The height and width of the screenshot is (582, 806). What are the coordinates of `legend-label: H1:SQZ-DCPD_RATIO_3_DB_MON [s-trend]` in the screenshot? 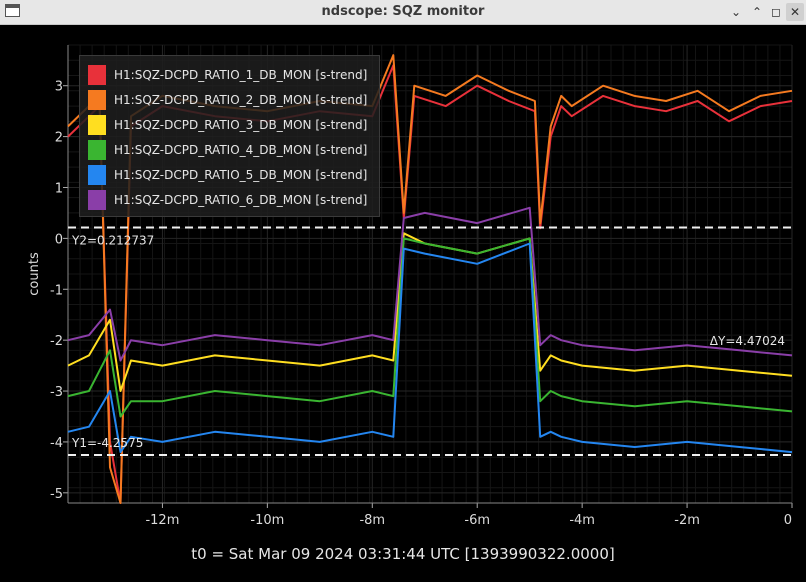 It's located at (241, 125).